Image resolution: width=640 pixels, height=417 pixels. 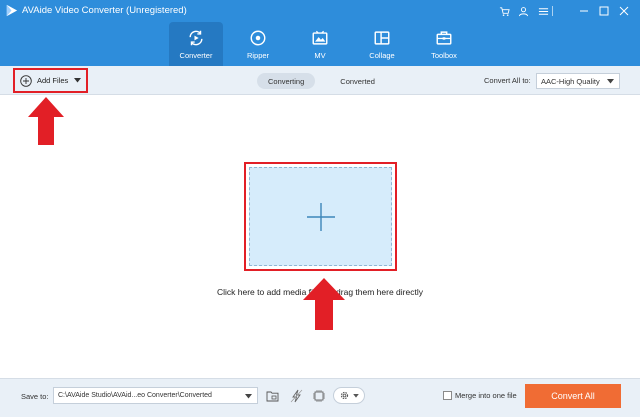 What do you see at coordinates (552, 11) in the screenshot?
I see `title-separator` at bounding box center [552, 11].